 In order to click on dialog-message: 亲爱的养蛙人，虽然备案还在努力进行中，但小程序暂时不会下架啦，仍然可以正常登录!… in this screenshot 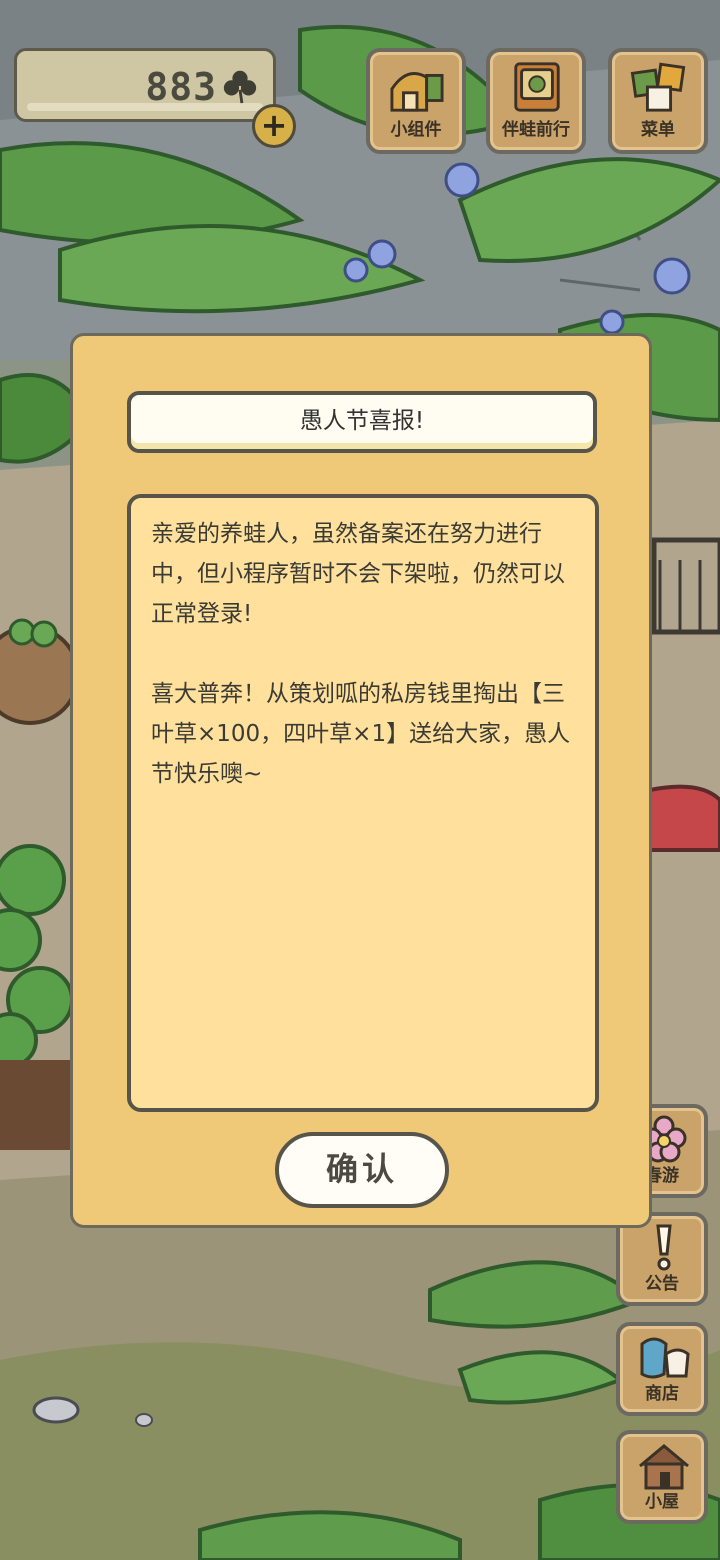, I will do `click(361, 654)`.